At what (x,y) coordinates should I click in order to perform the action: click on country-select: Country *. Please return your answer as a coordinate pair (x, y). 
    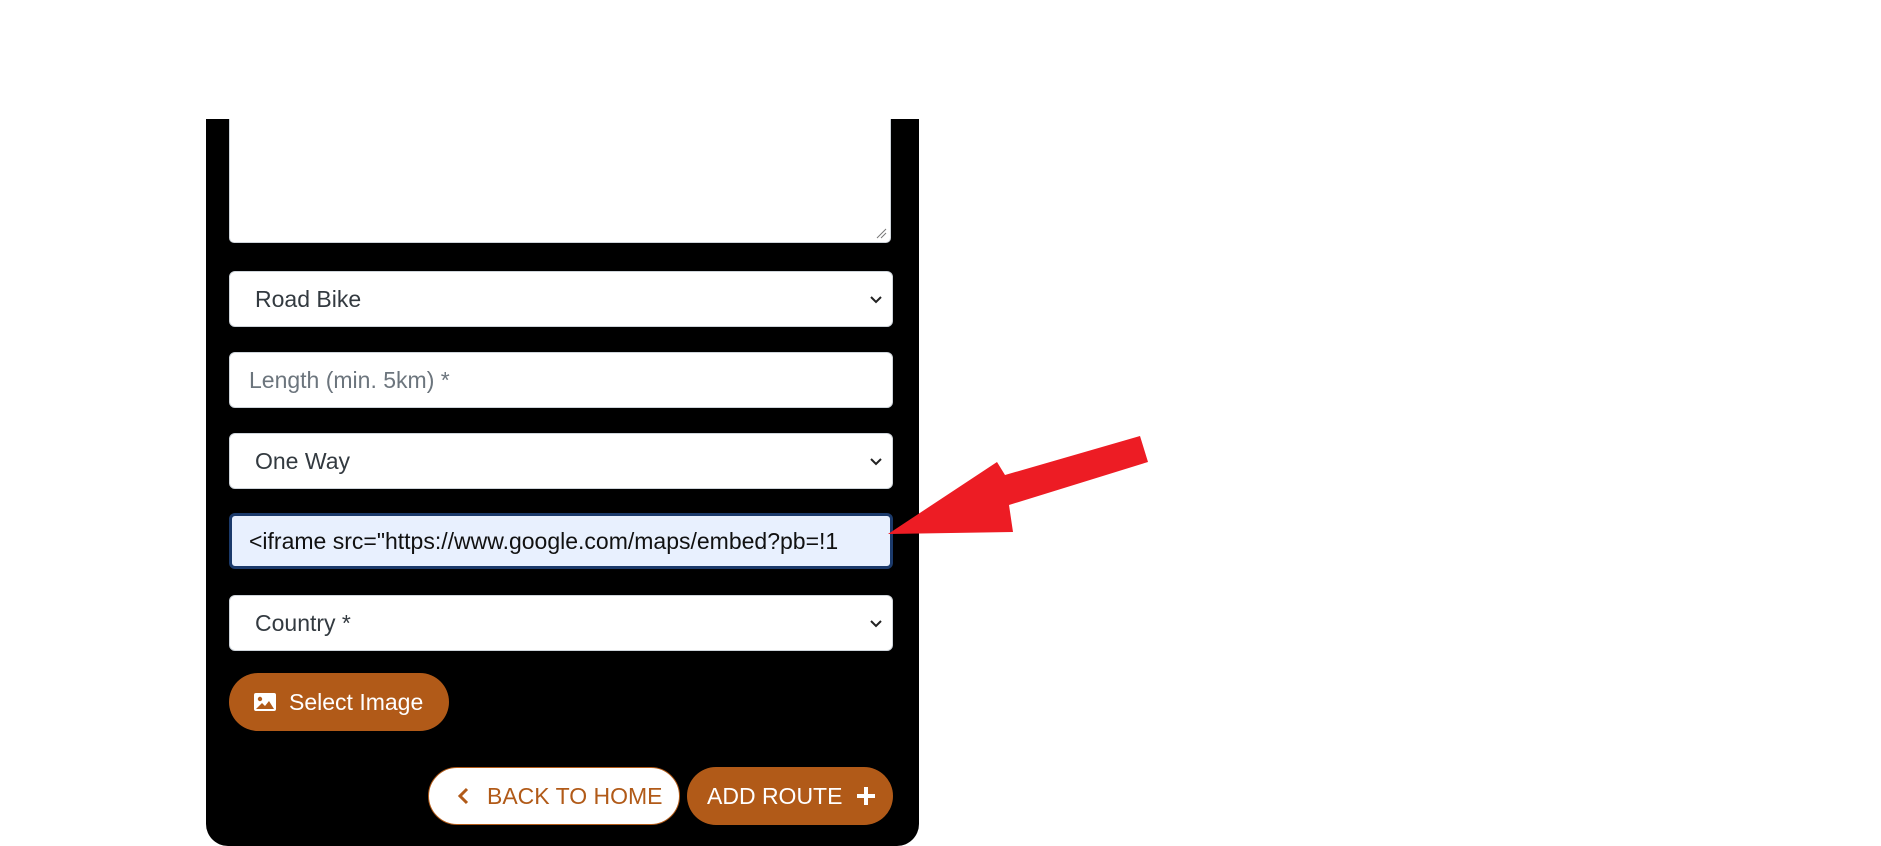
    Looking at the image, I should click on (561, 623).